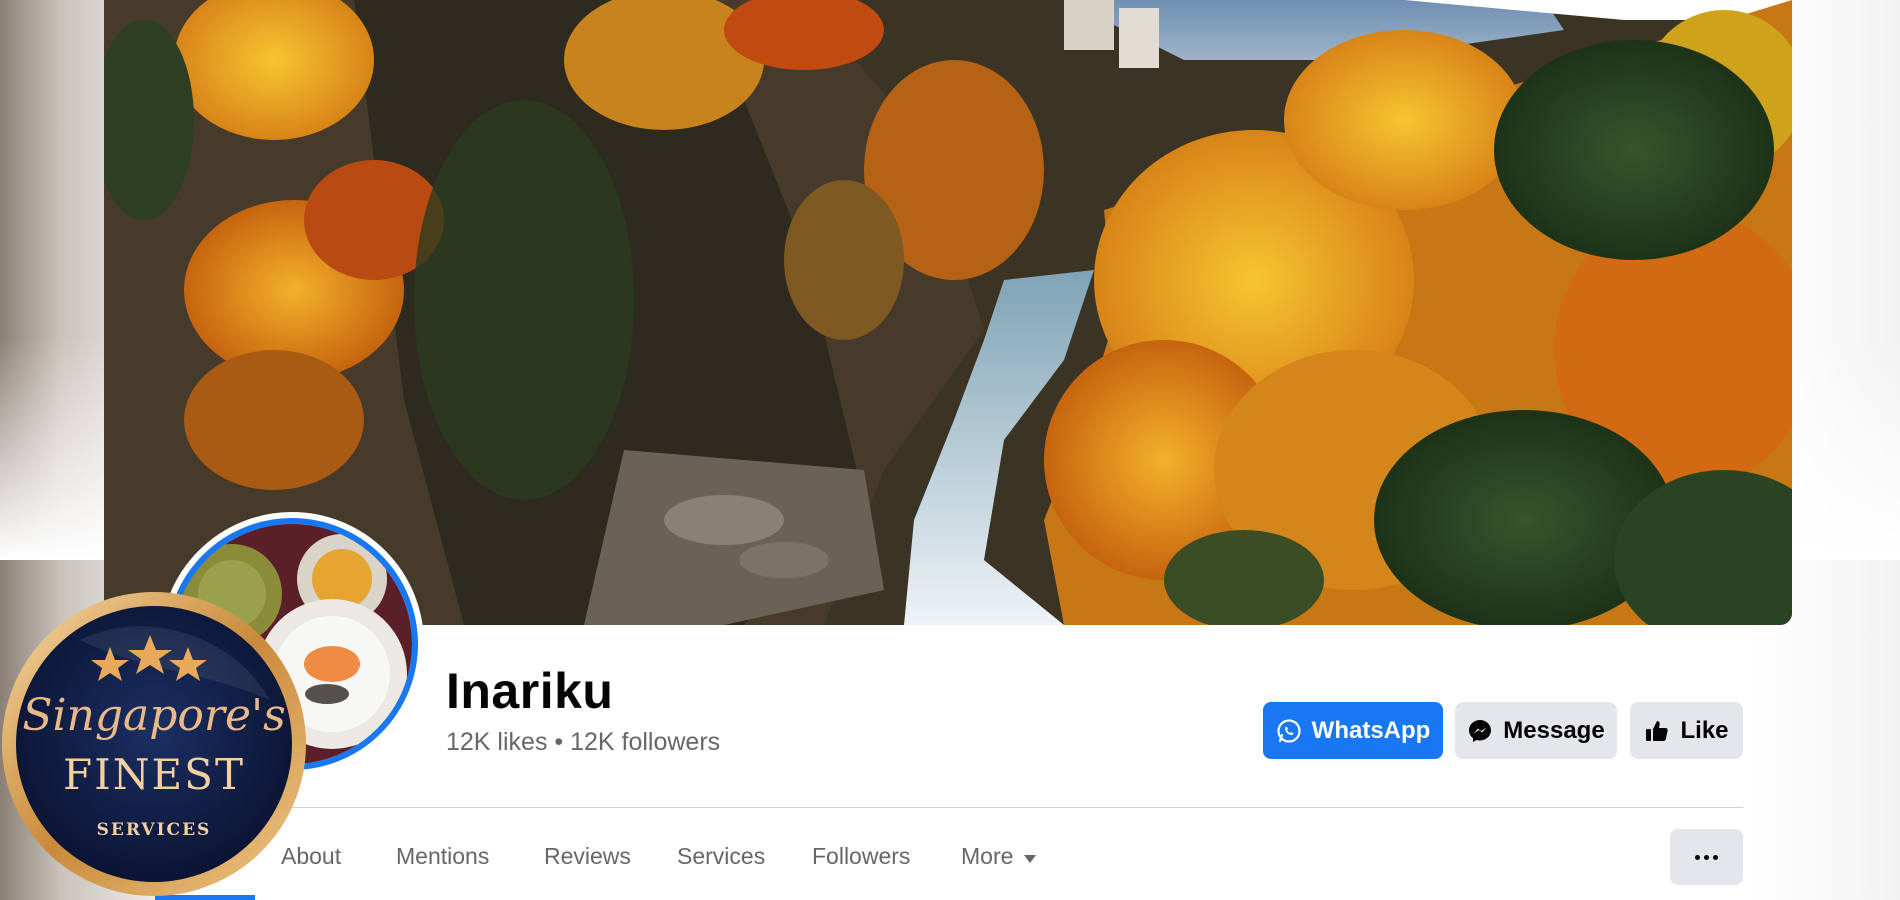 The width and height of the screenshot is (1900, 900). I want to click on thumbs-up-icon, so click(1657, 731).